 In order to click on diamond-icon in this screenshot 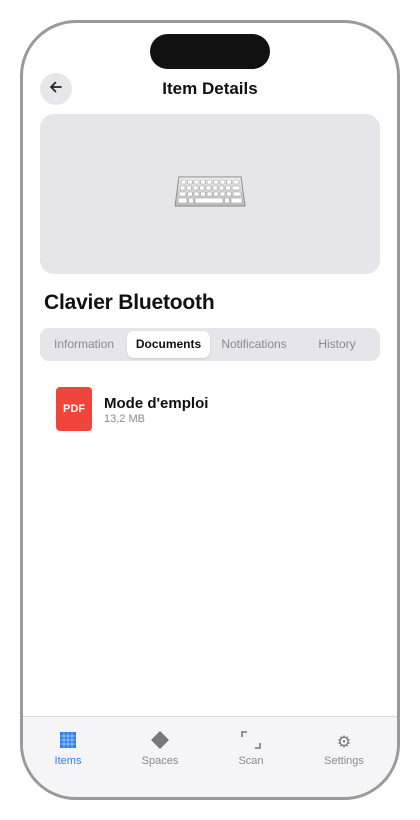, I will do `click(160, 742)`.